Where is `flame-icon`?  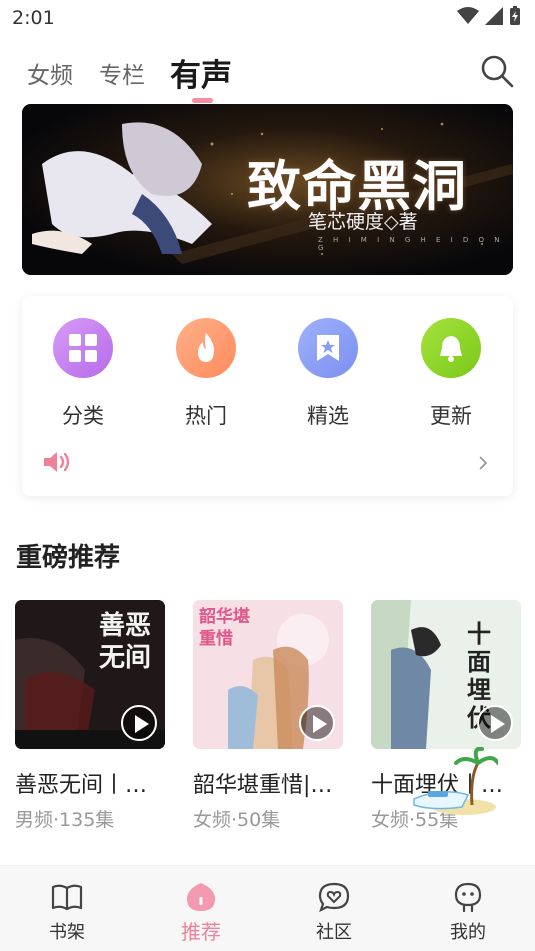 flame-icon is located at coordinates (206, 348).